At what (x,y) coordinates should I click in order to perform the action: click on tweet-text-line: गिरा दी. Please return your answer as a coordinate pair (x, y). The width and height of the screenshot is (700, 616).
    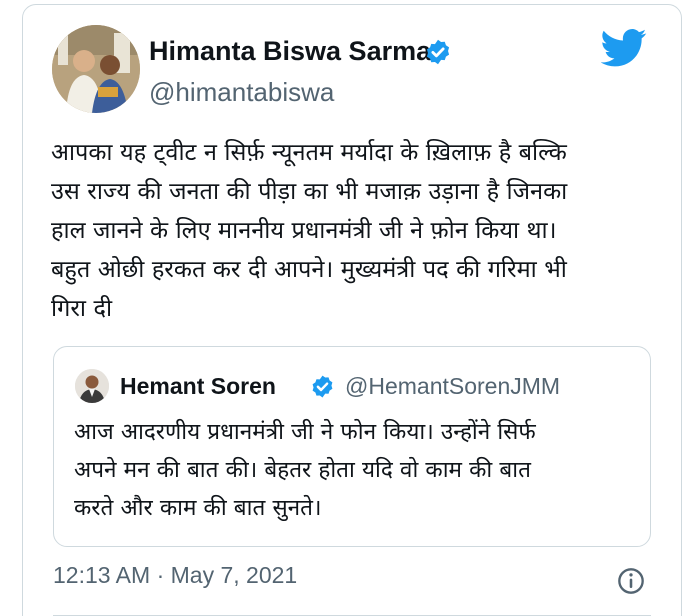
    Looking at the image, I should click on (82, 308).